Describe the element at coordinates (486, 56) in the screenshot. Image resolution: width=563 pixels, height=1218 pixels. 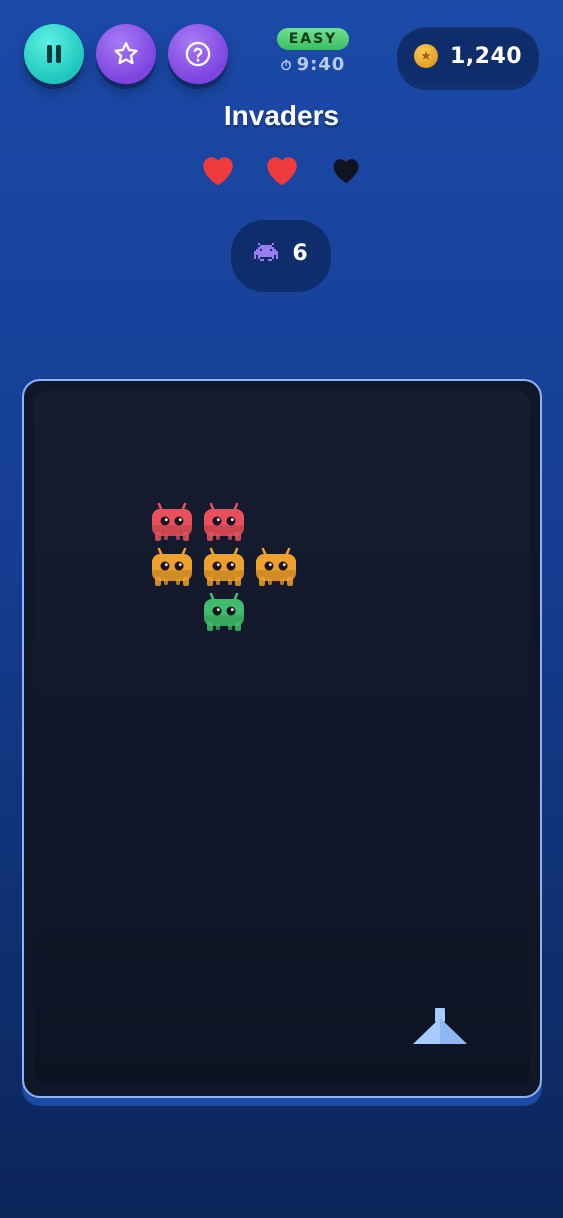
I see `coin-value: 1,240` at that location.